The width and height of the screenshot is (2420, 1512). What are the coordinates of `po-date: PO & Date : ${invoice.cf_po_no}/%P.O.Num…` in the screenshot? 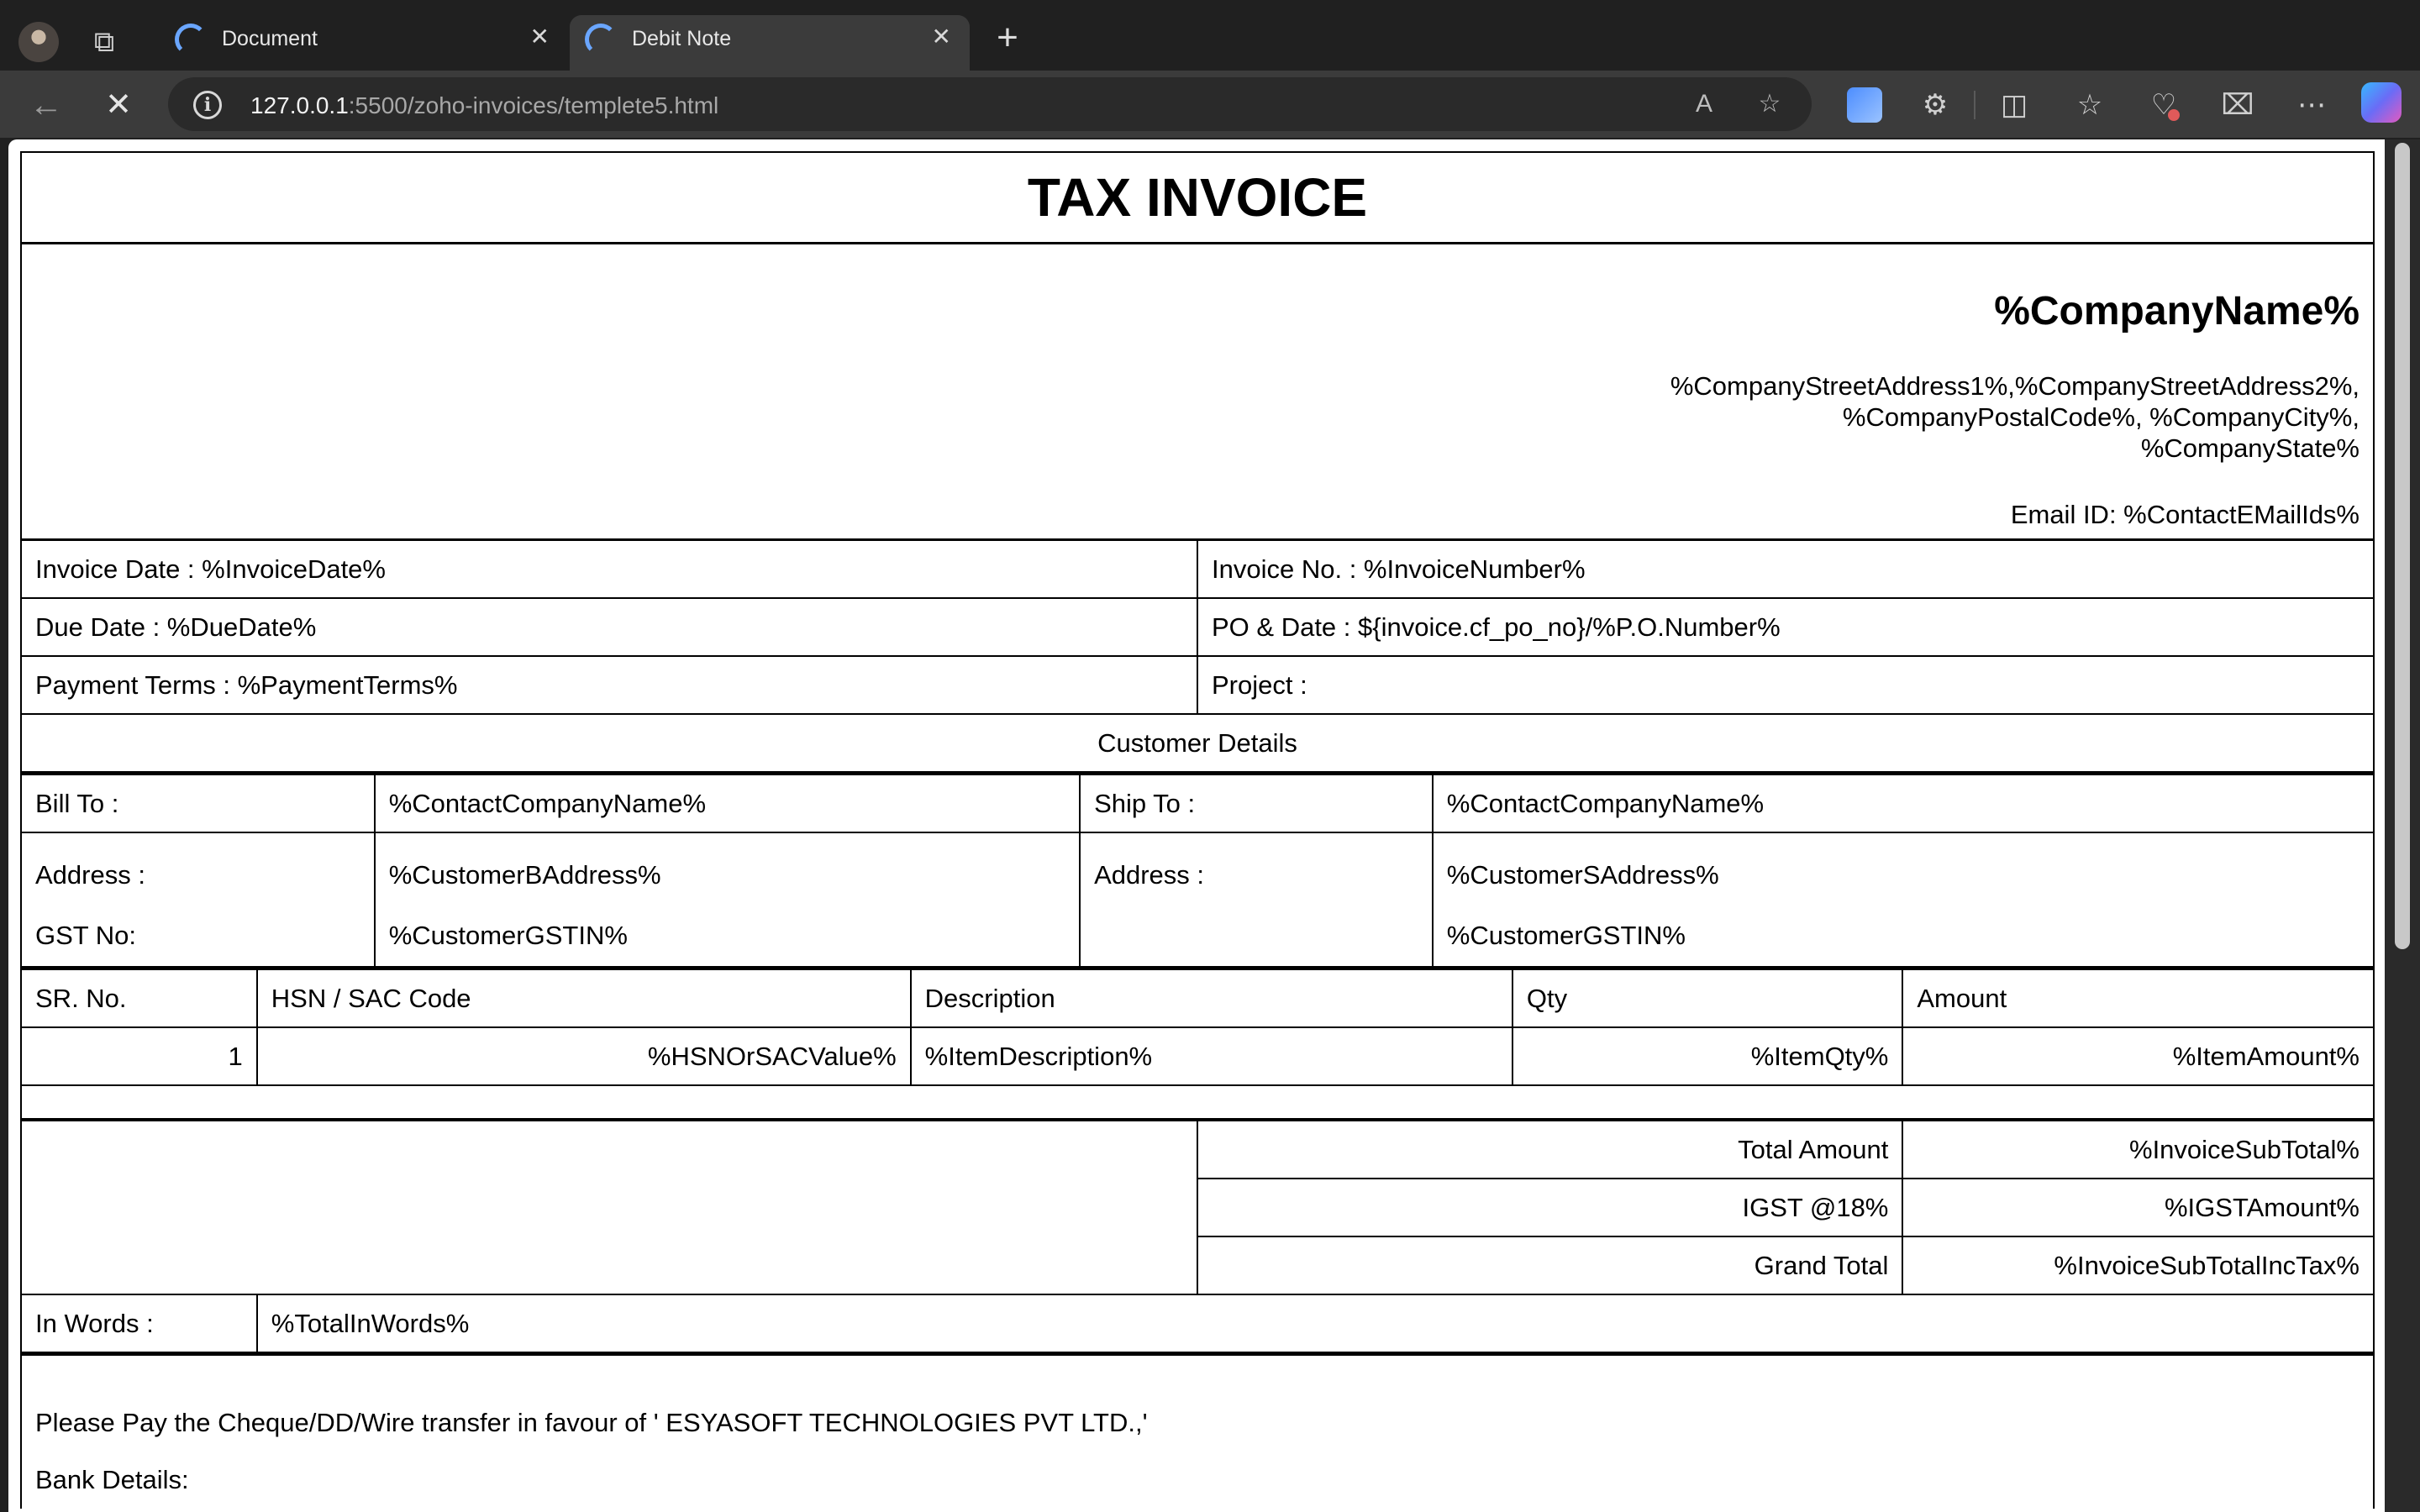 It's located at (1785, 627).